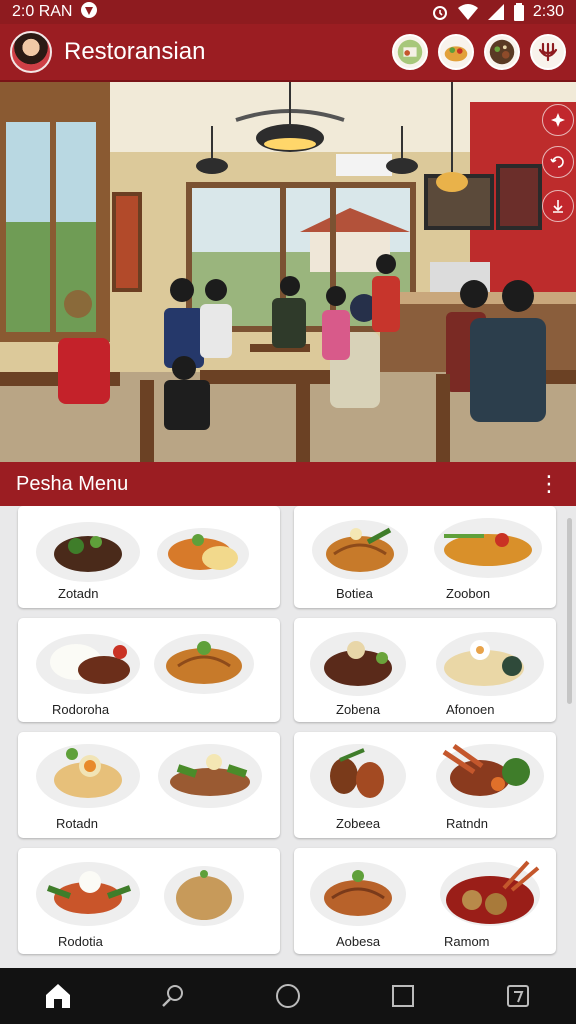 The height and width of the screenshot is (1024, 576). I want to click on recents-icon, so click(403, 996).